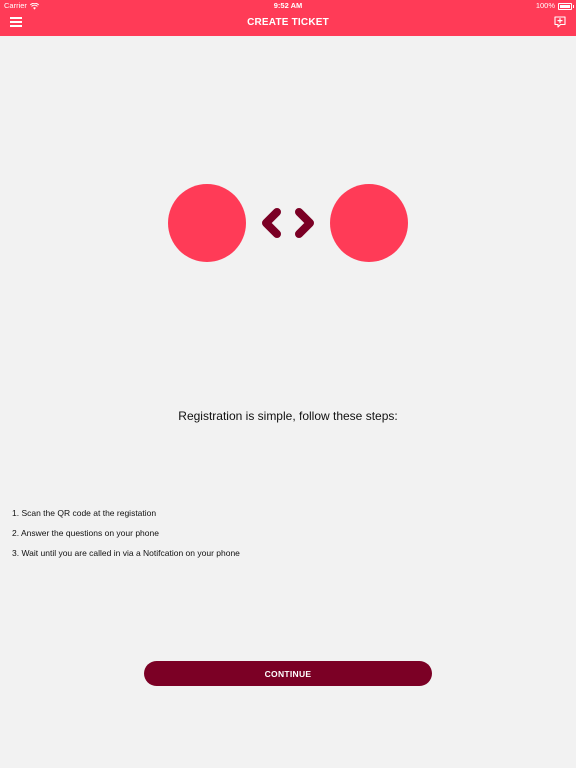  Describe the element at coordinates (369, 223) in the screenshot. I see `logo-right-circle` at that location.